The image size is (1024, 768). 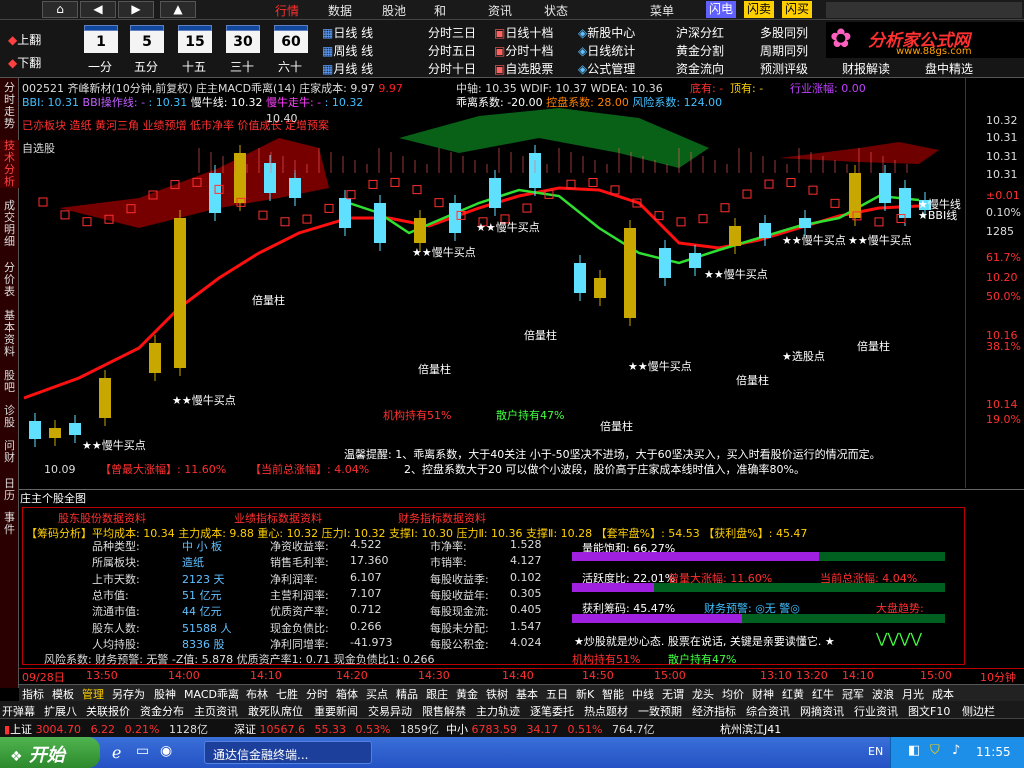 What do you see at coordinates (9, 490) in the screenshot?
I see `tab-calendar: 日历` at bounding box center [9, 490].